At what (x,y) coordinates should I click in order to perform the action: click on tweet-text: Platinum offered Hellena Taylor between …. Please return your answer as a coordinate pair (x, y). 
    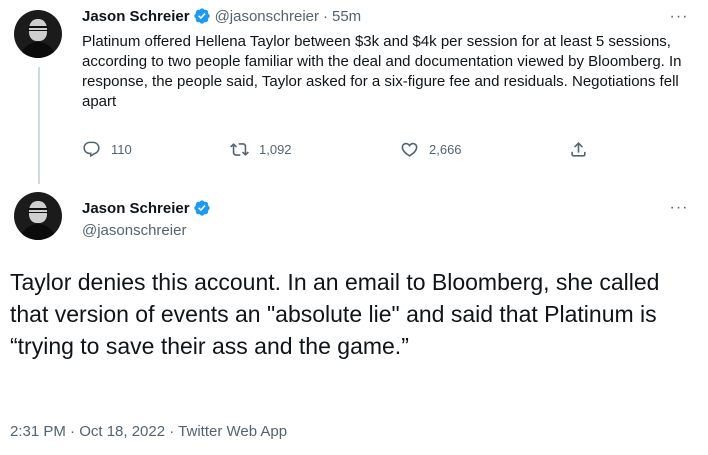
    Looking at the image, I should click on (382, 71).